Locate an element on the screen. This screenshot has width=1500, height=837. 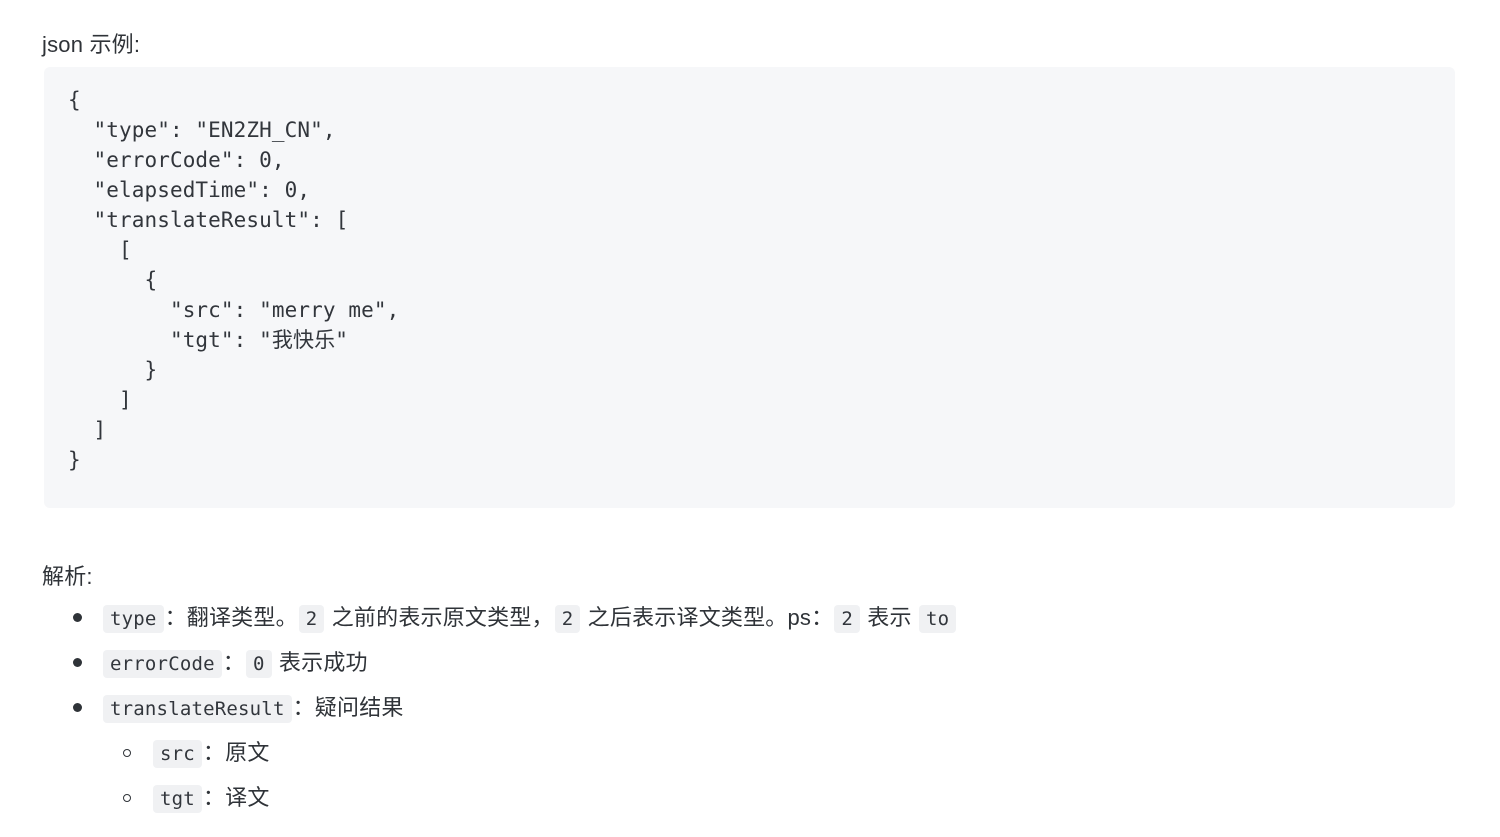
analysis-sub-item-content: src ：原文 is located at coordinates (211, 754).